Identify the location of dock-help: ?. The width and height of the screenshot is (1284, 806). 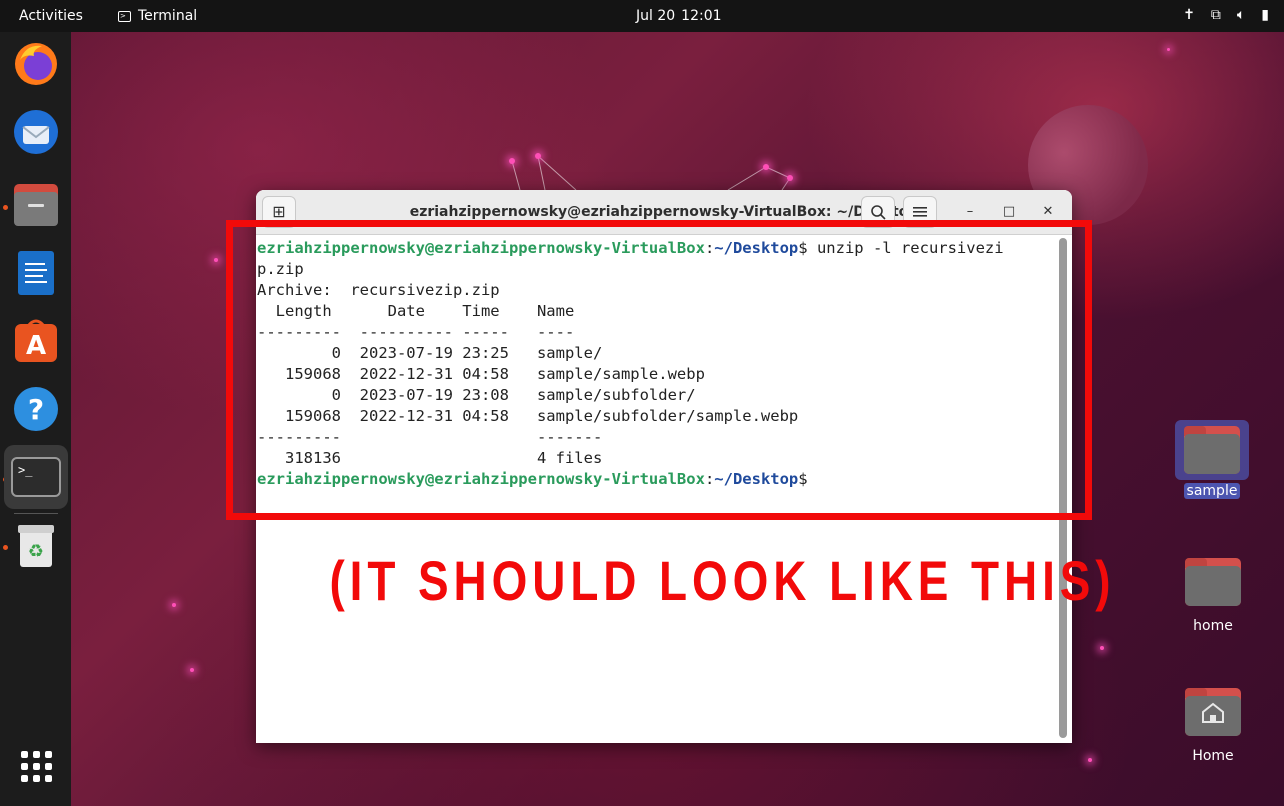
(36, 409).